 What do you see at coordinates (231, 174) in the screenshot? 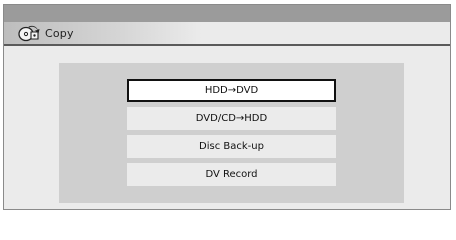
I see `menu-item-dv-record: DV Record` at bounding box center [231, 174].